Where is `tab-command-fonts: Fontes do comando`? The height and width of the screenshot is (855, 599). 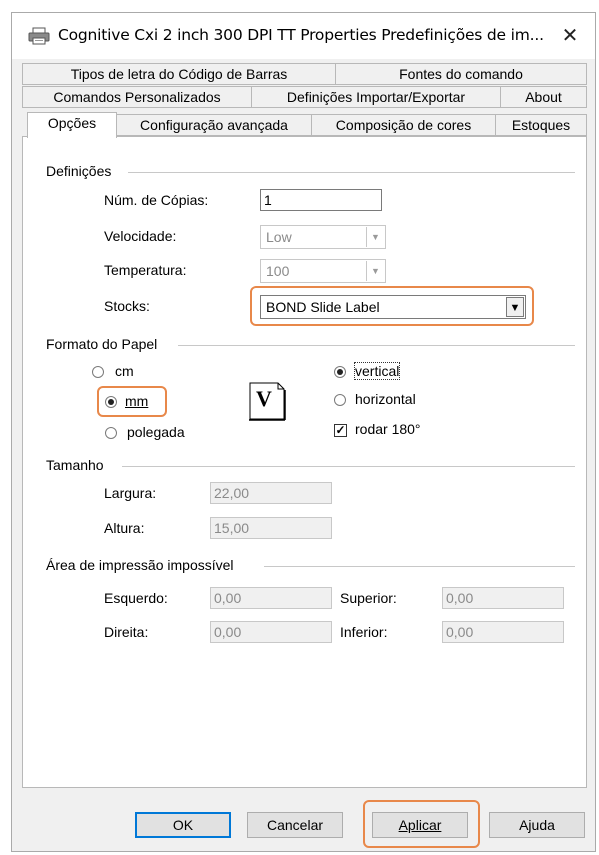
tab-command-fonts: Fontes do comando is located at coordinates (461, 74).